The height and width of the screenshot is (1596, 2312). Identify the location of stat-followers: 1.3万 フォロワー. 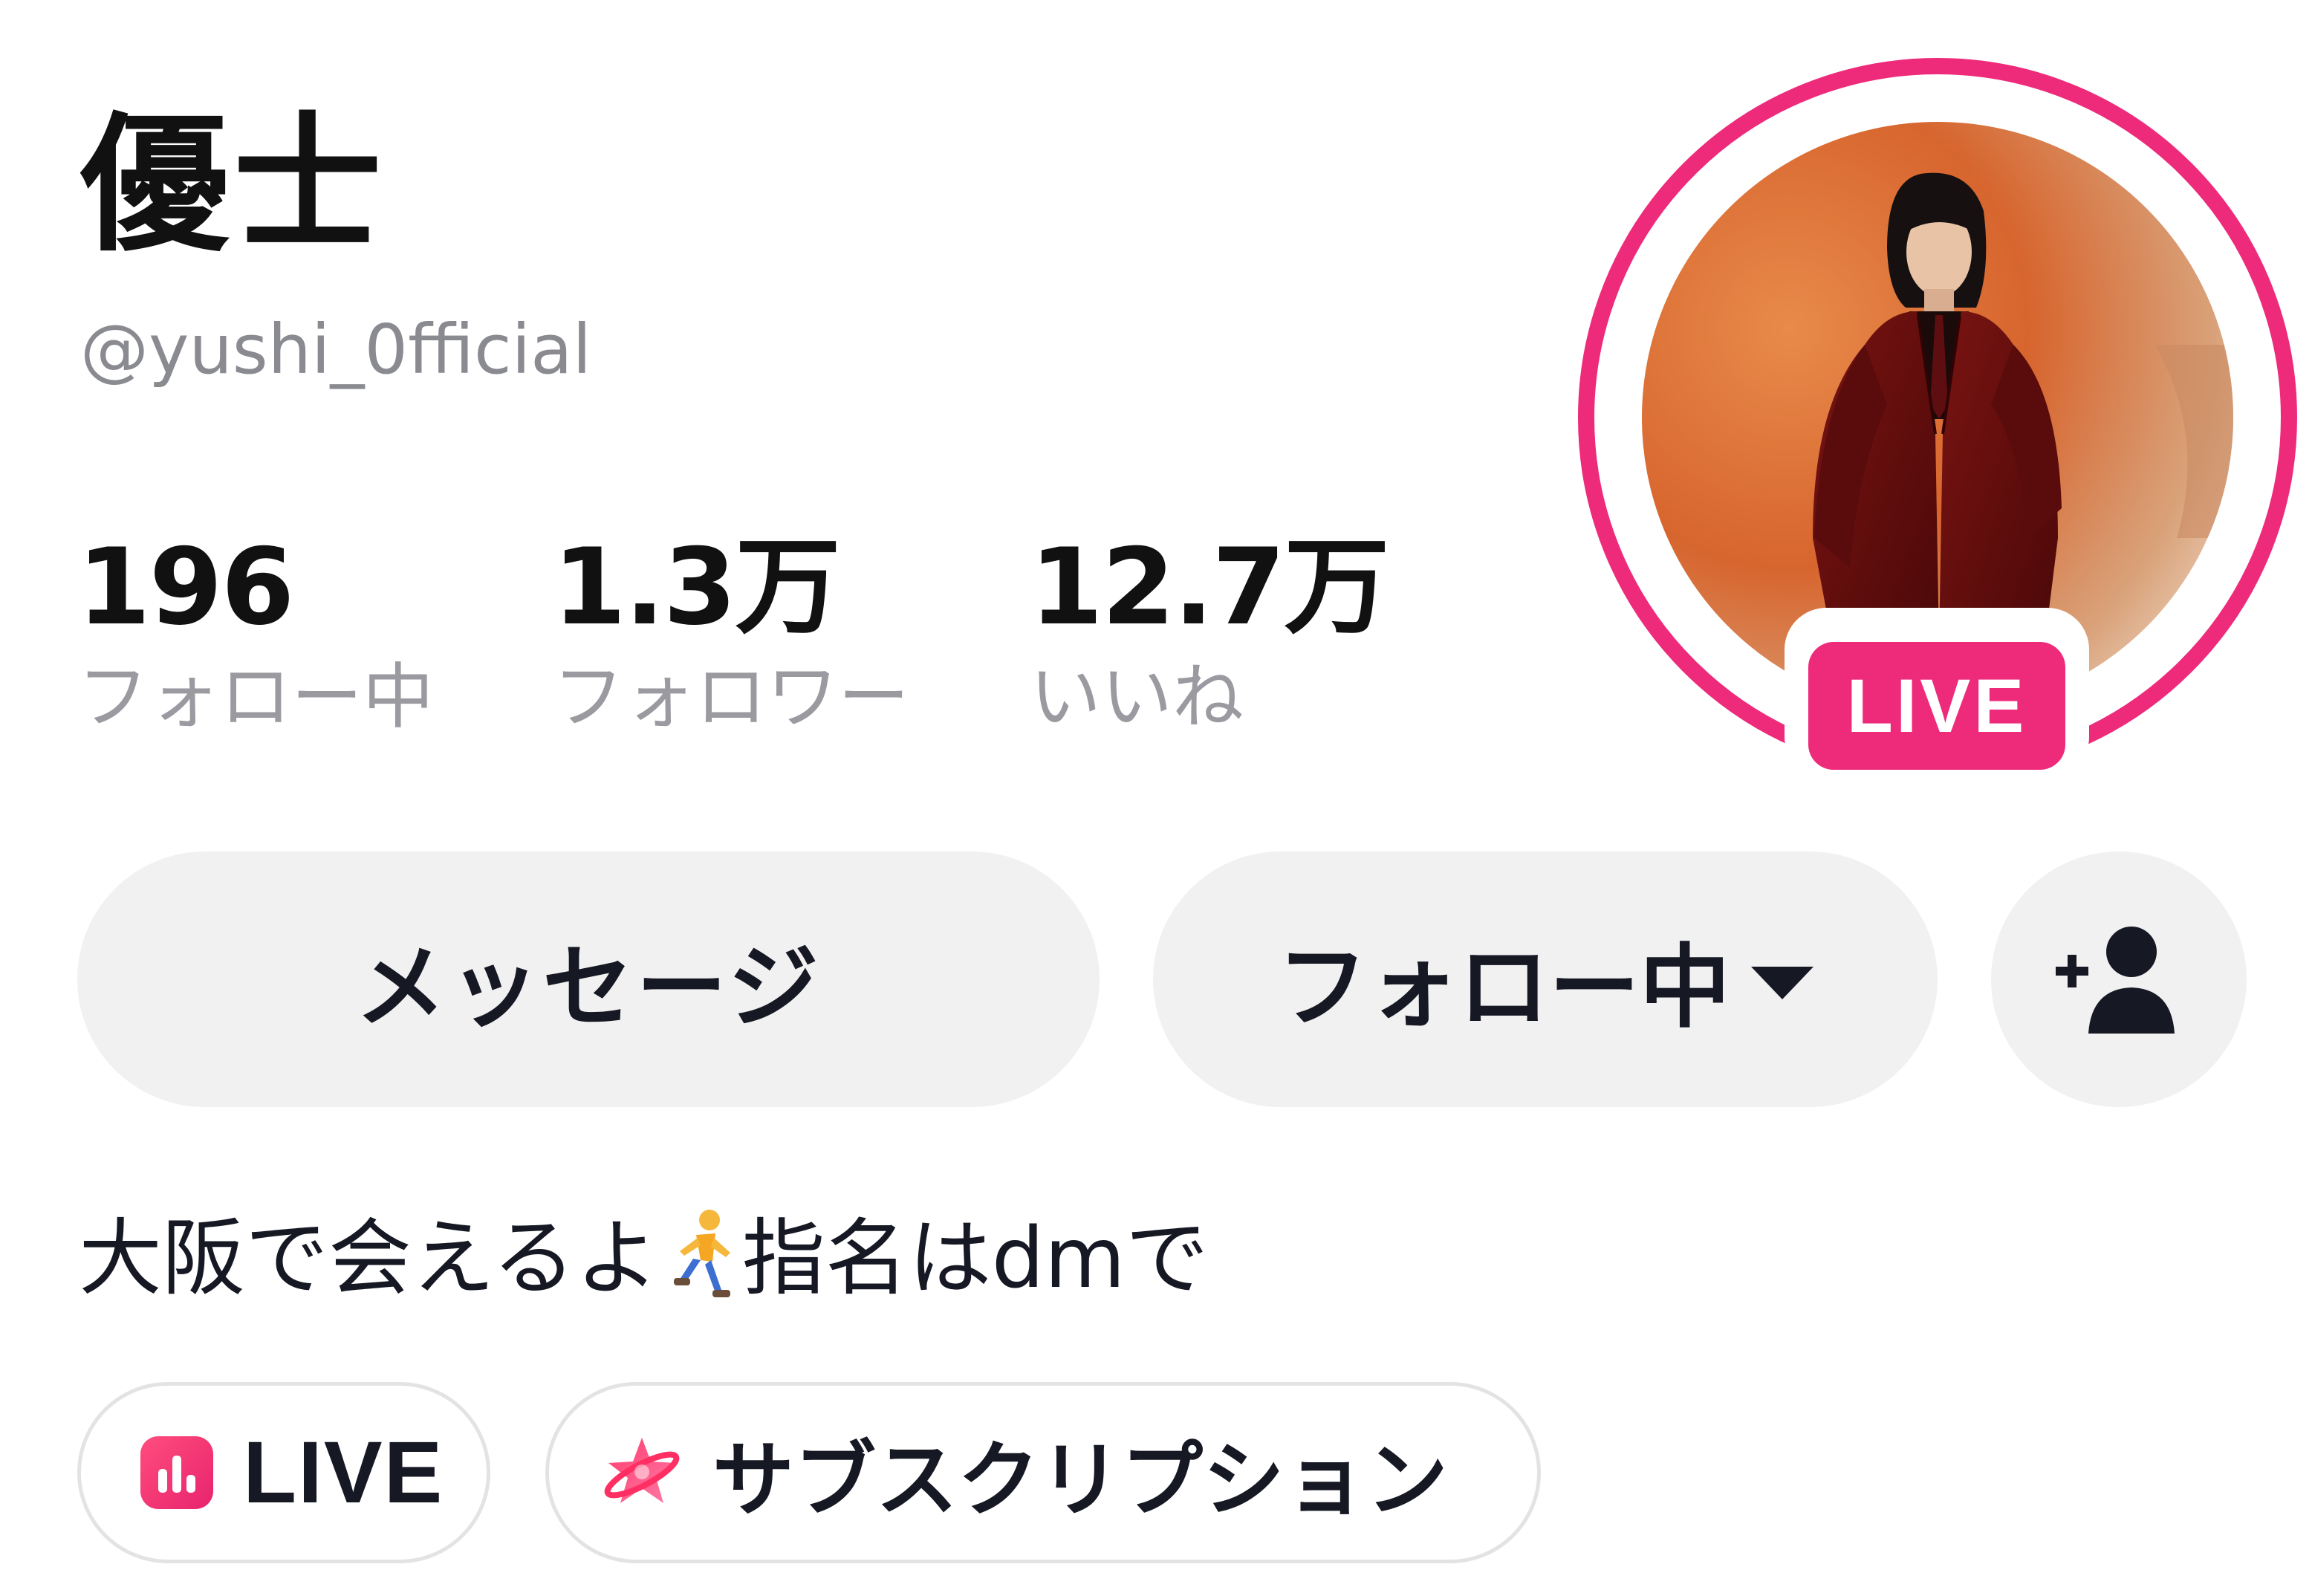
(731, 634).